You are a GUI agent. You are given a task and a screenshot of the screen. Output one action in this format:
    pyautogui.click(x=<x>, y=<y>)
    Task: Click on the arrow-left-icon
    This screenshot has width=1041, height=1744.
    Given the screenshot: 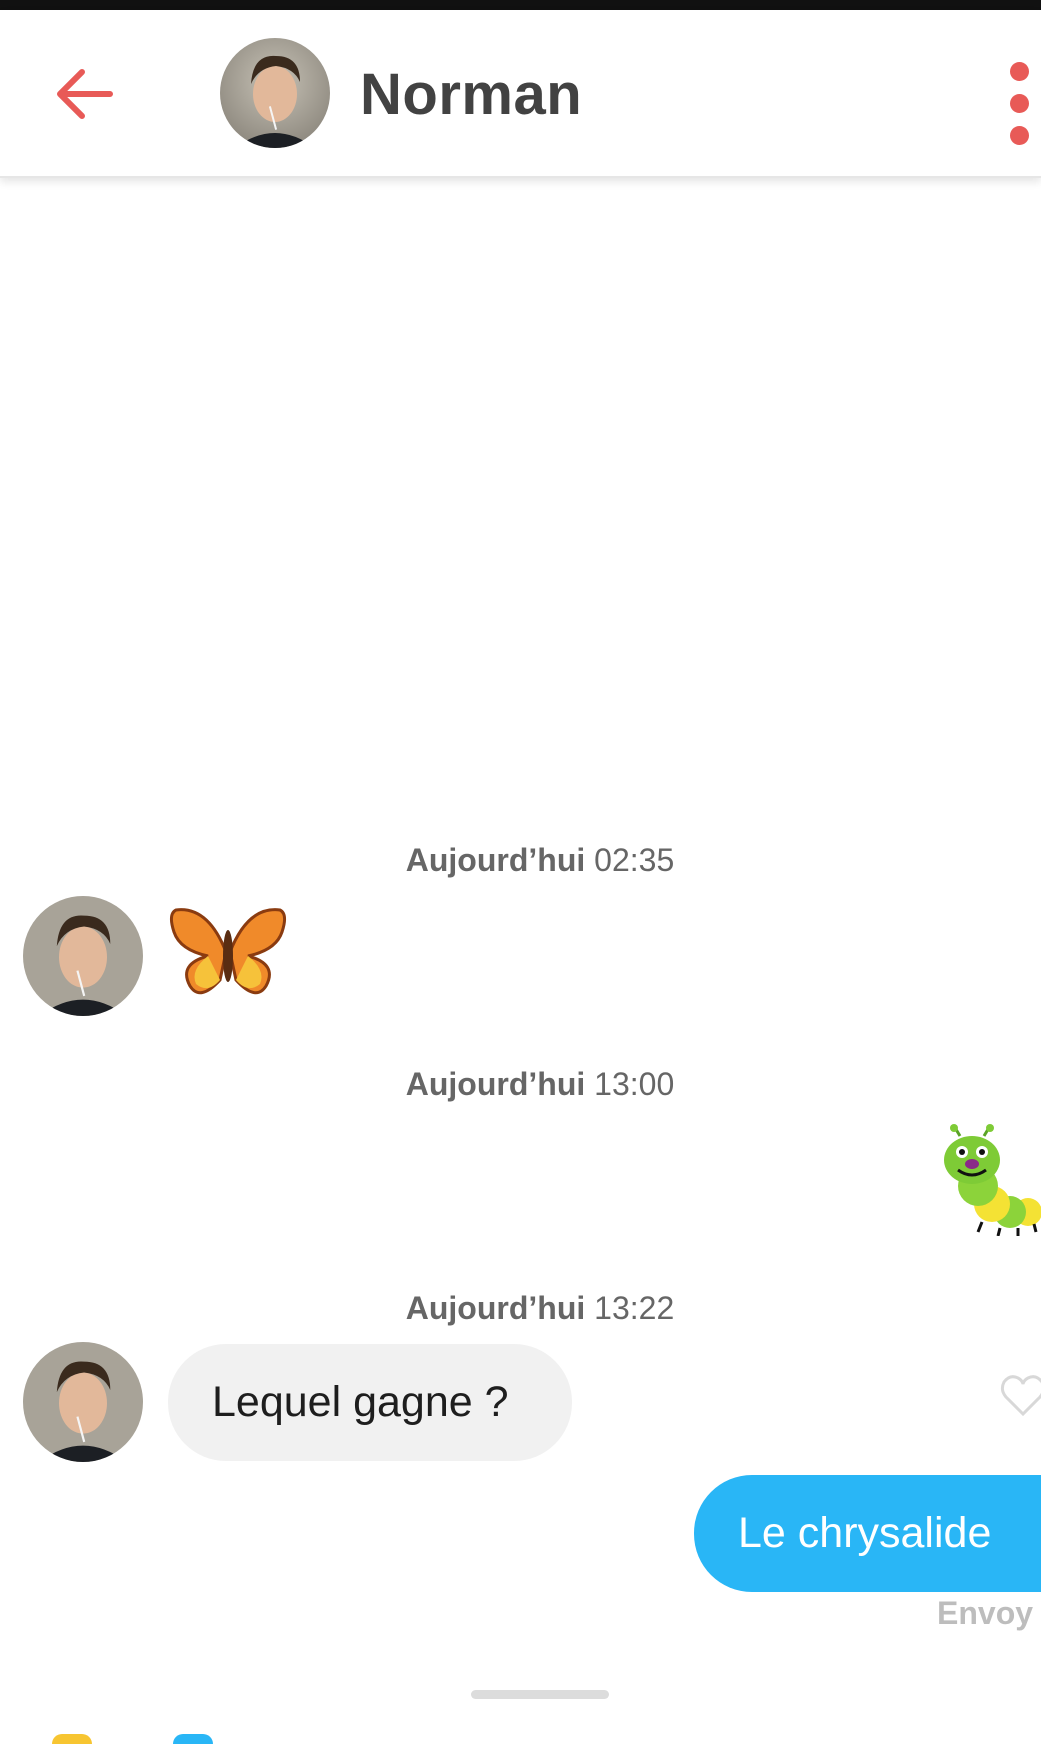 What is the action you would take?
    pyautogui.click(x=84, y=94)
    